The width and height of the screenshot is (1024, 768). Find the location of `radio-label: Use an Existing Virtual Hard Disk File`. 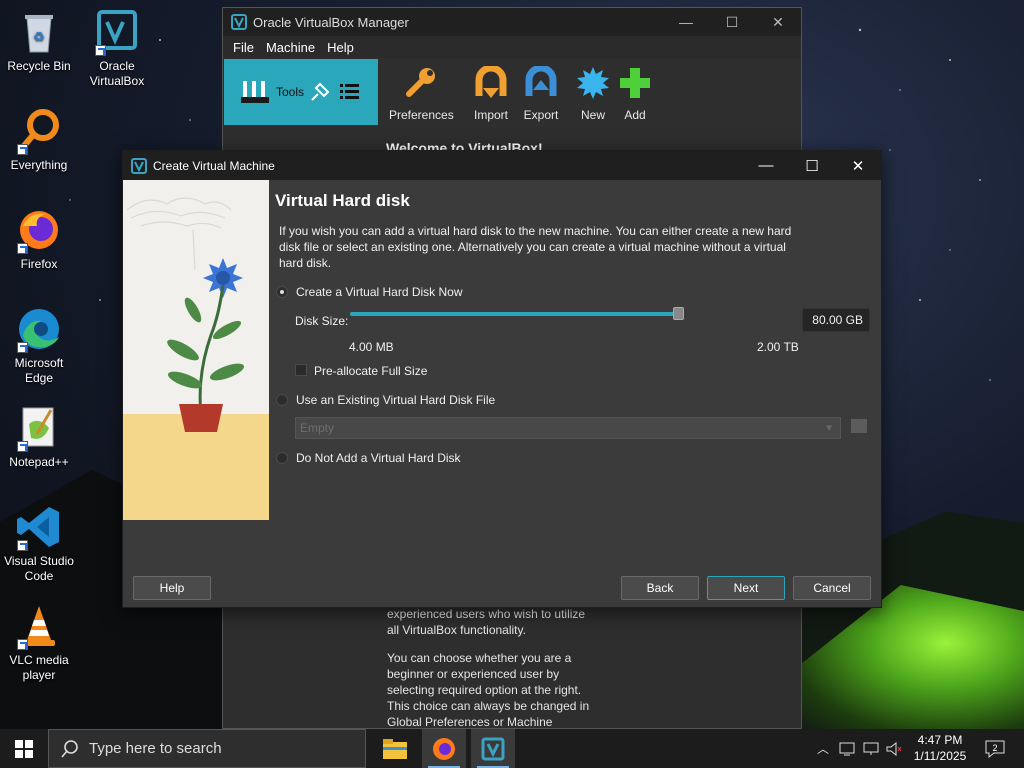

radio-label: Use an Existing Virtual Hard Disk File is located at coordinates (396, 400).